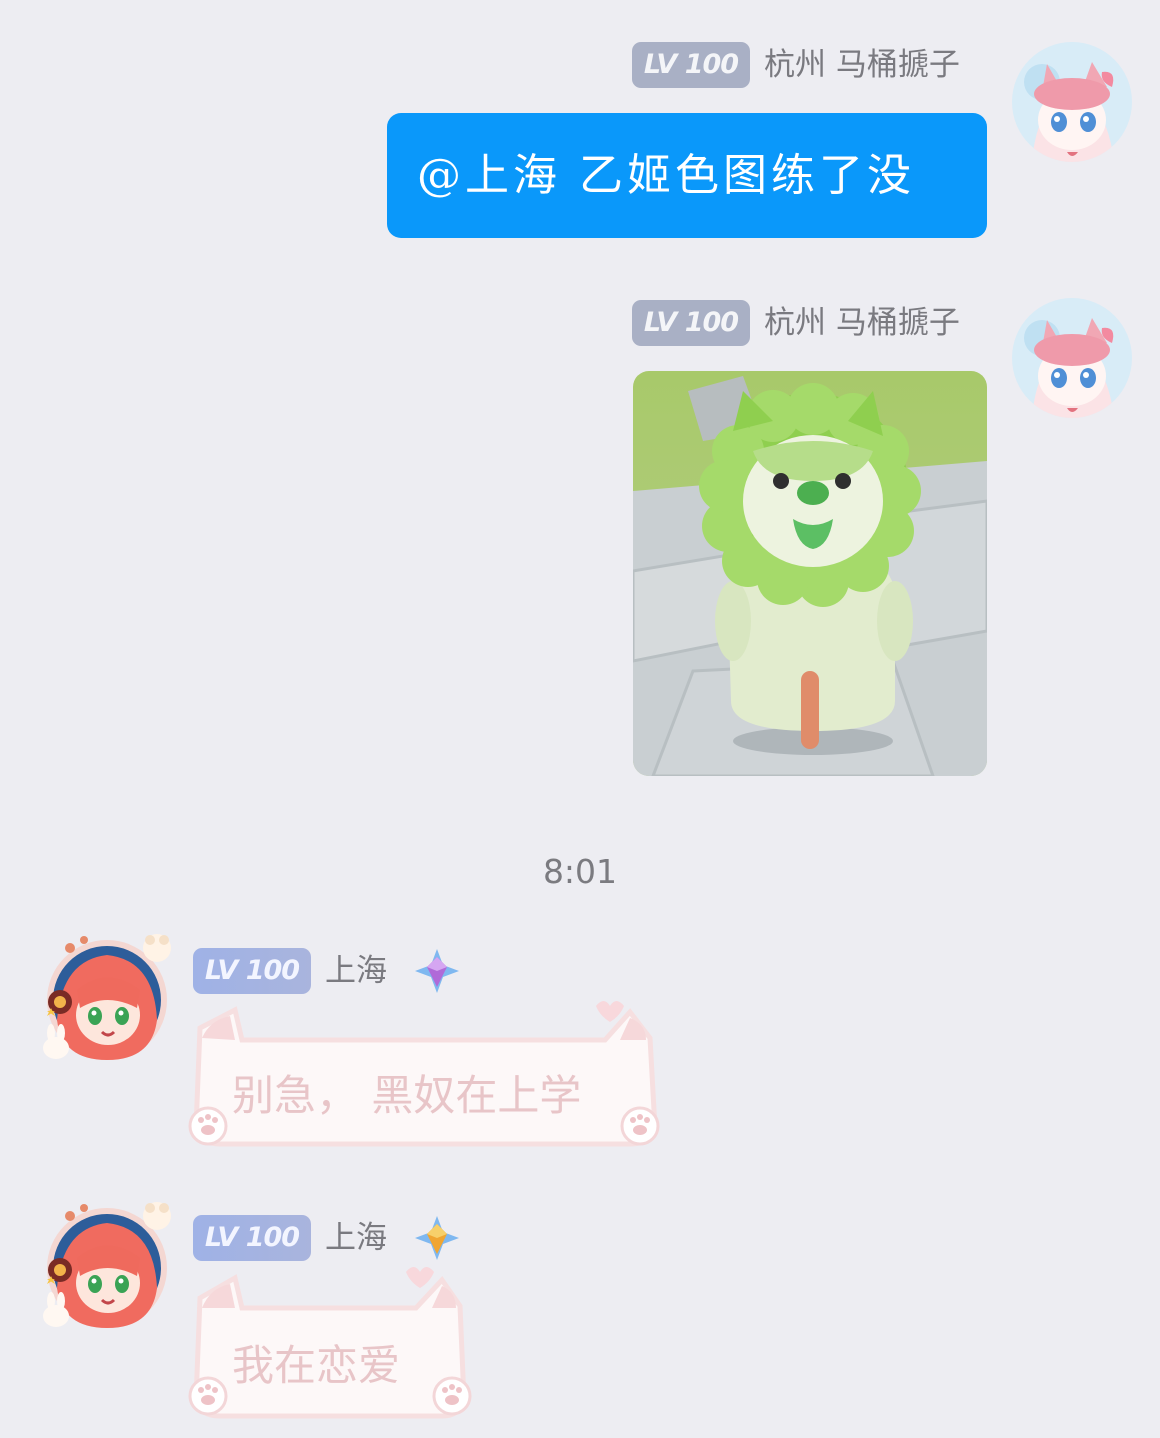 This screenshot has height=1438, width=1160. I want to click on message-text: 别急， 黑奴在上学, so click(407, 1095).